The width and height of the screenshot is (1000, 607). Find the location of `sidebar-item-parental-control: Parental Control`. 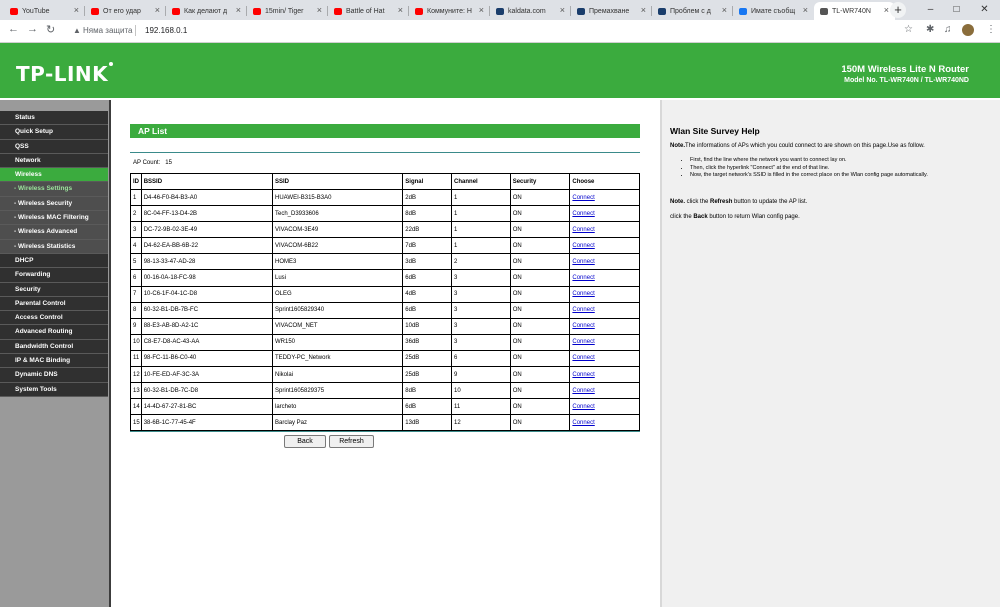

sidebar-item-parental-control: Parental Control is located at coordinates (54, 304).